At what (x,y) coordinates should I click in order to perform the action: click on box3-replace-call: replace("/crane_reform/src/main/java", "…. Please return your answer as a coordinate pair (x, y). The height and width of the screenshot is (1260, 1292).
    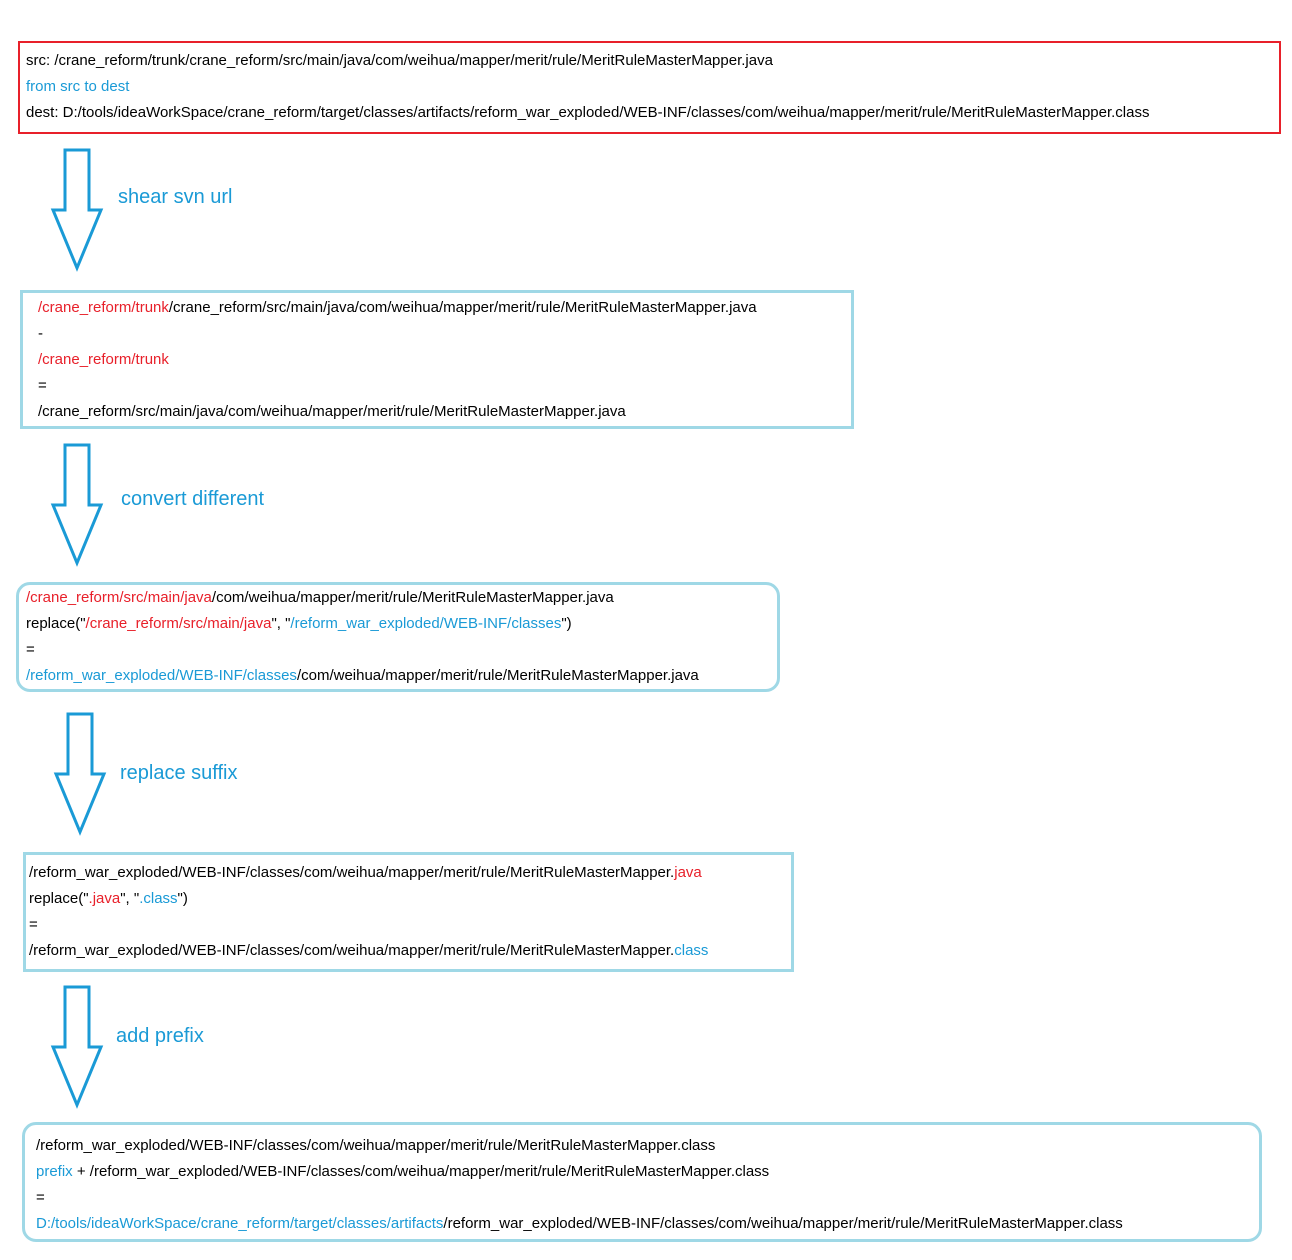
    Looking at the image, I should click on (299, 623).